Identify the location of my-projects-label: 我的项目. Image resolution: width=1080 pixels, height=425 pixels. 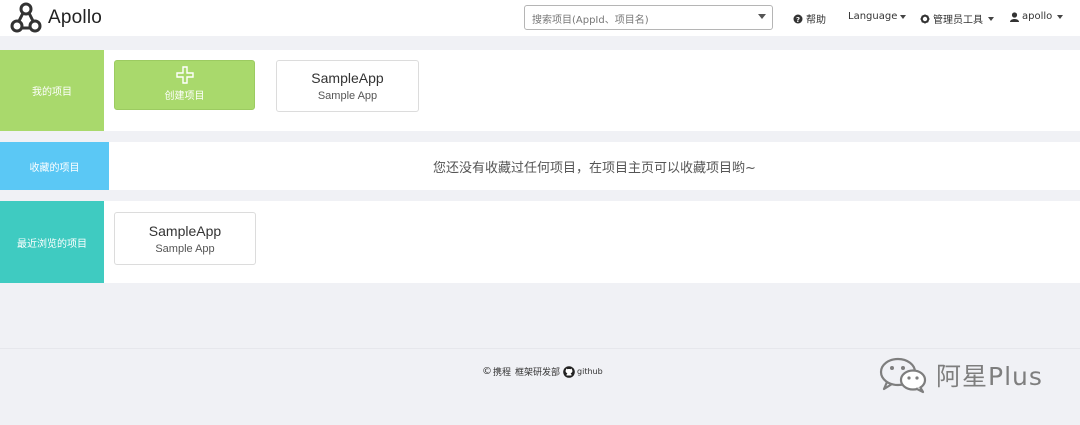
(52, 90).